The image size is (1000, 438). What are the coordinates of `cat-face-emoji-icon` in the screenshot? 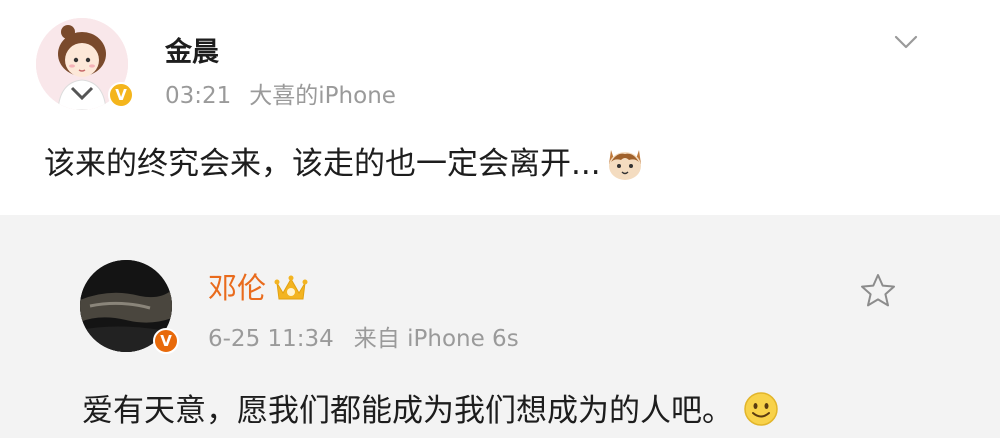 It's located at (624, 165).